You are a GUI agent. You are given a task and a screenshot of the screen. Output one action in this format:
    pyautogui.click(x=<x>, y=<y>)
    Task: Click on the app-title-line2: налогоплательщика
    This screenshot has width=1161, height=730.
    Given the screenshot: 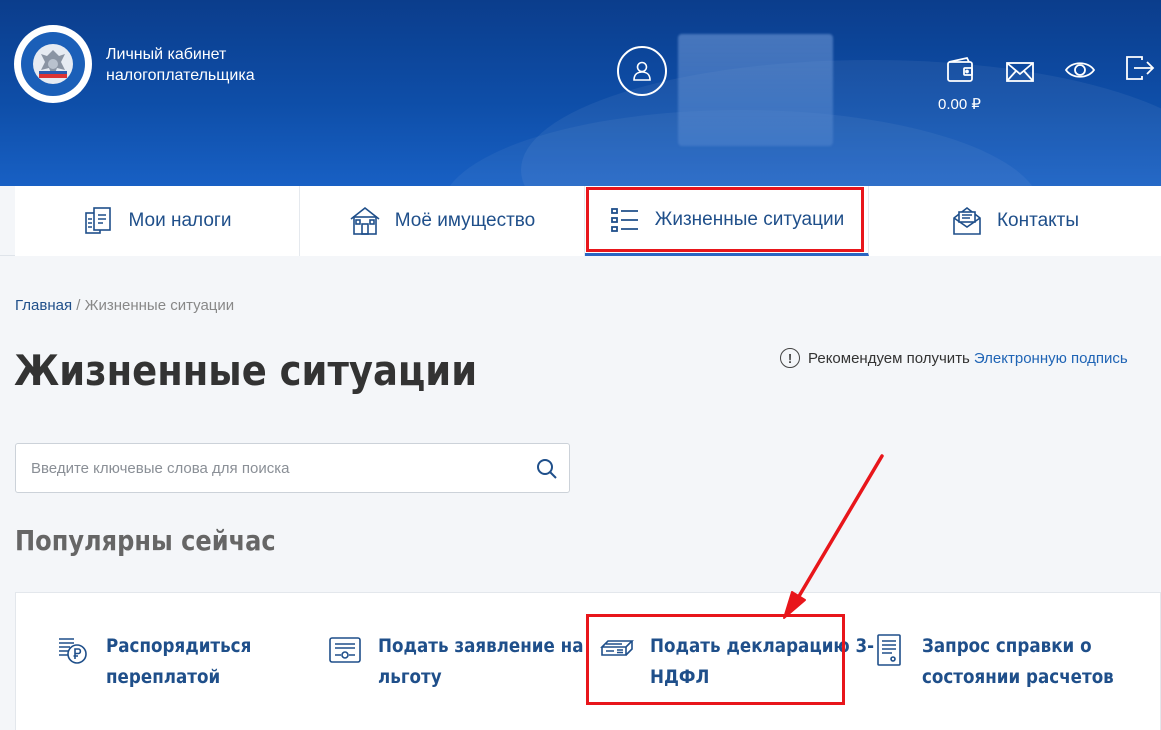 What is the action you would take?
    pyautogui.click(x=180, y=75)
    